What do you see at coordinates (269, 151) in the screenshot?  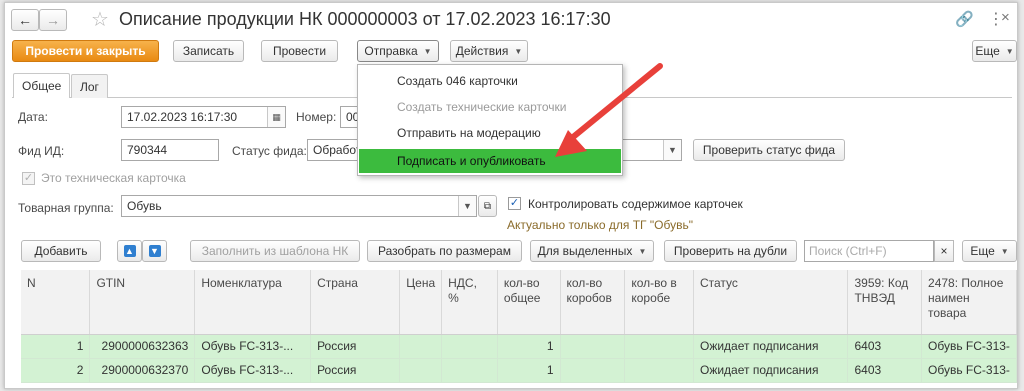 I see `feed-status-label: Статус фида:` at bounding box center [269, 151].